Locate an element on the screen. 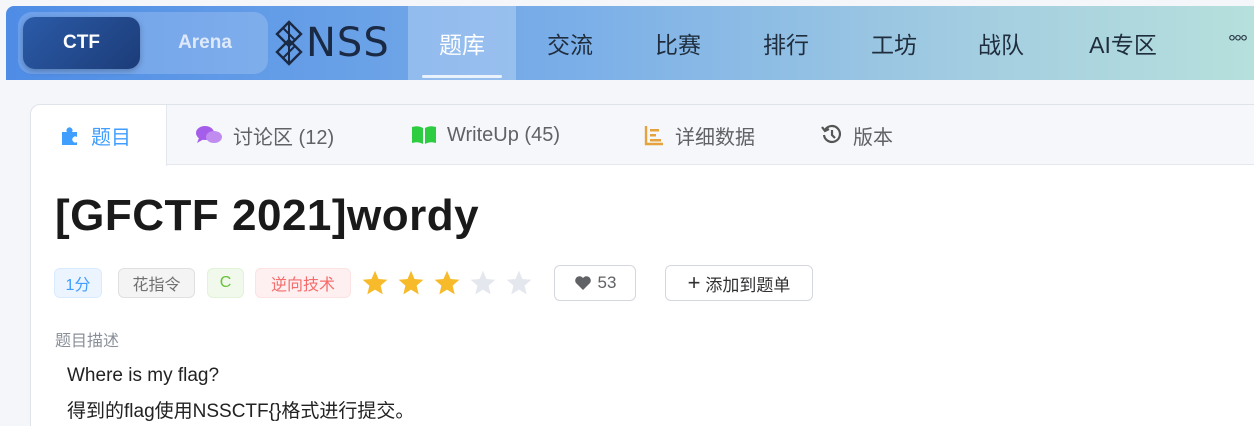 Image resolution: width=1254 pixels, height=426 pixels. technique-tag: 花指令 is located at coordinates (156, 283).